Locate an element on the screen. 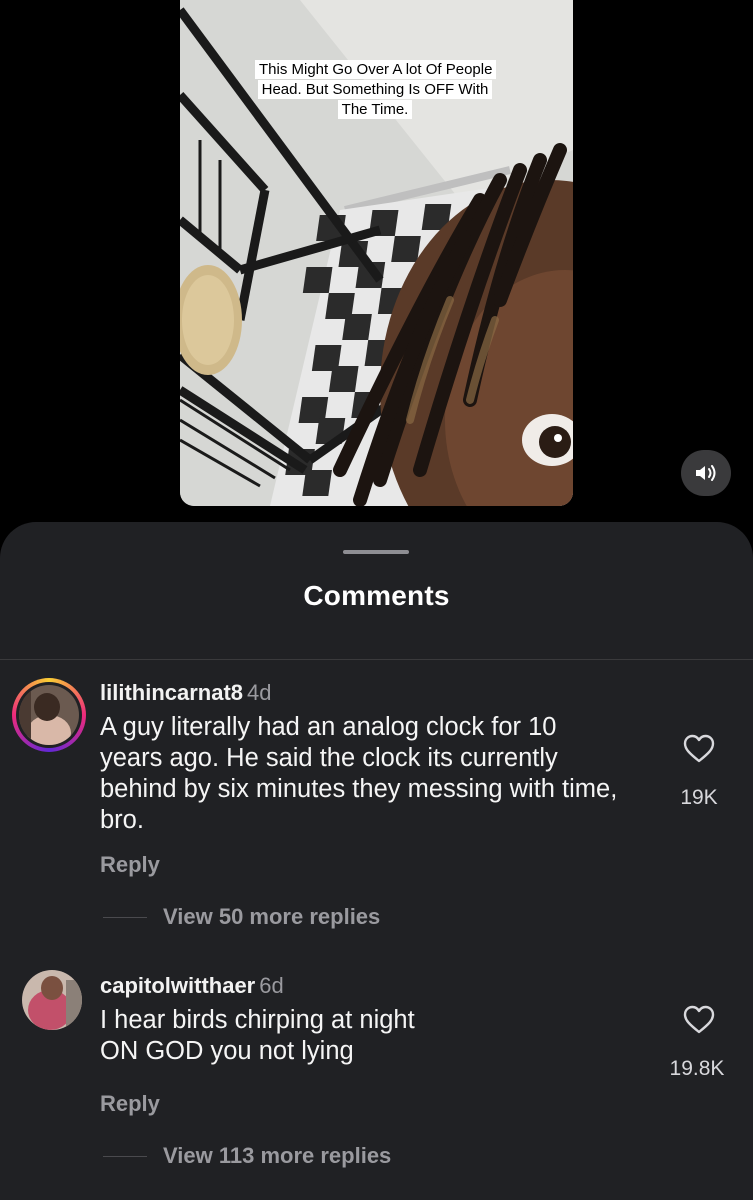 Image resolution: width=753 pixels, height=1200 pixels. comment-timestamp: 6d is located at coordinates (271, 985).